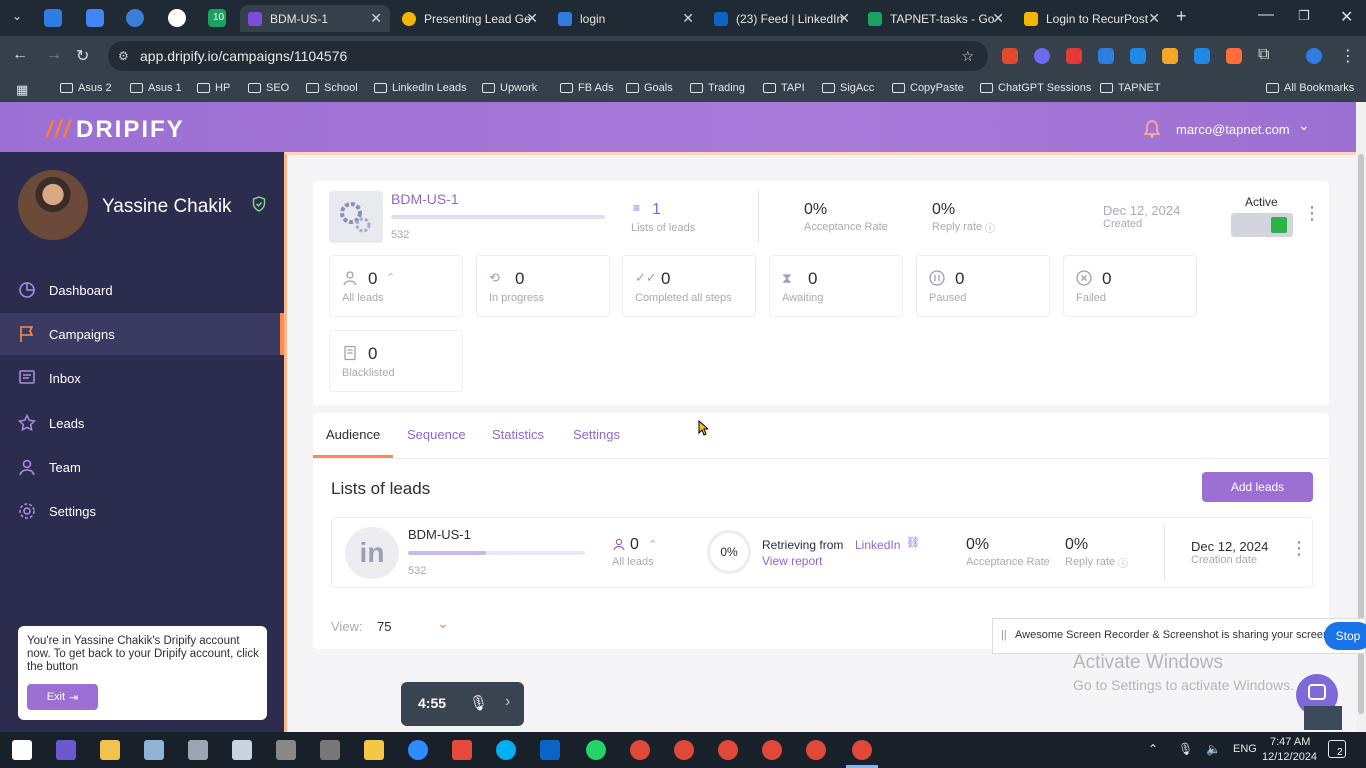 This screenshot has width=1366, height=768. What do you see at coordinates (95, 18) in the screenshot?
I see `pinned-tab-docs-icon` at bounding box center [95, 18].